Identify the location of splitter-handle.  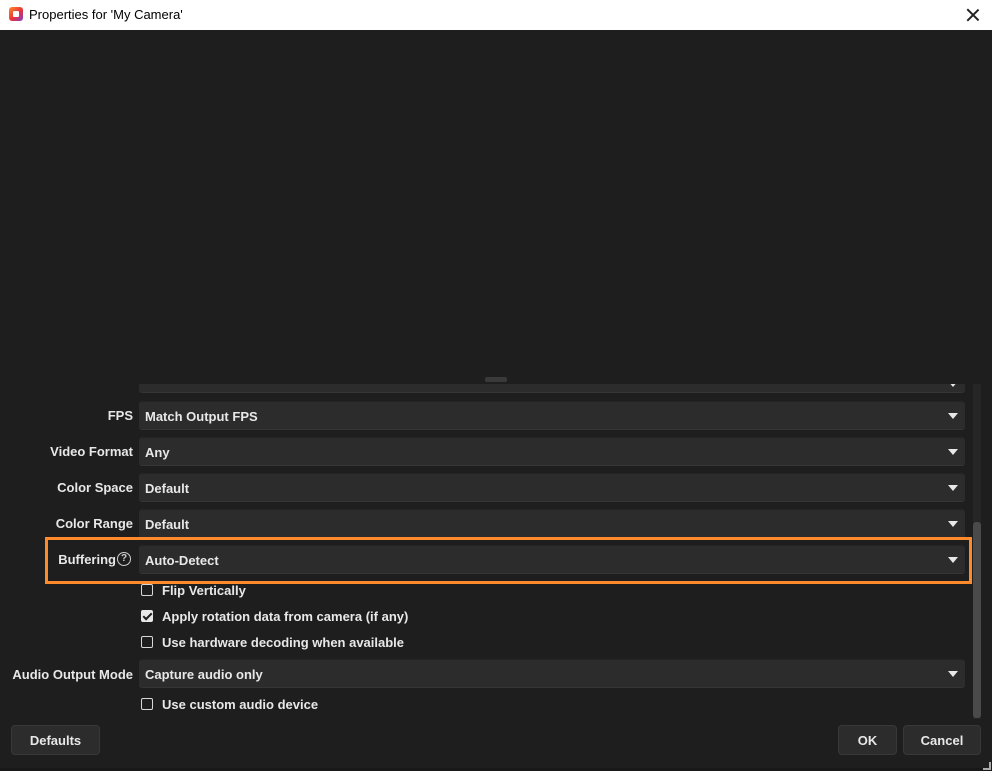
(496, 379).